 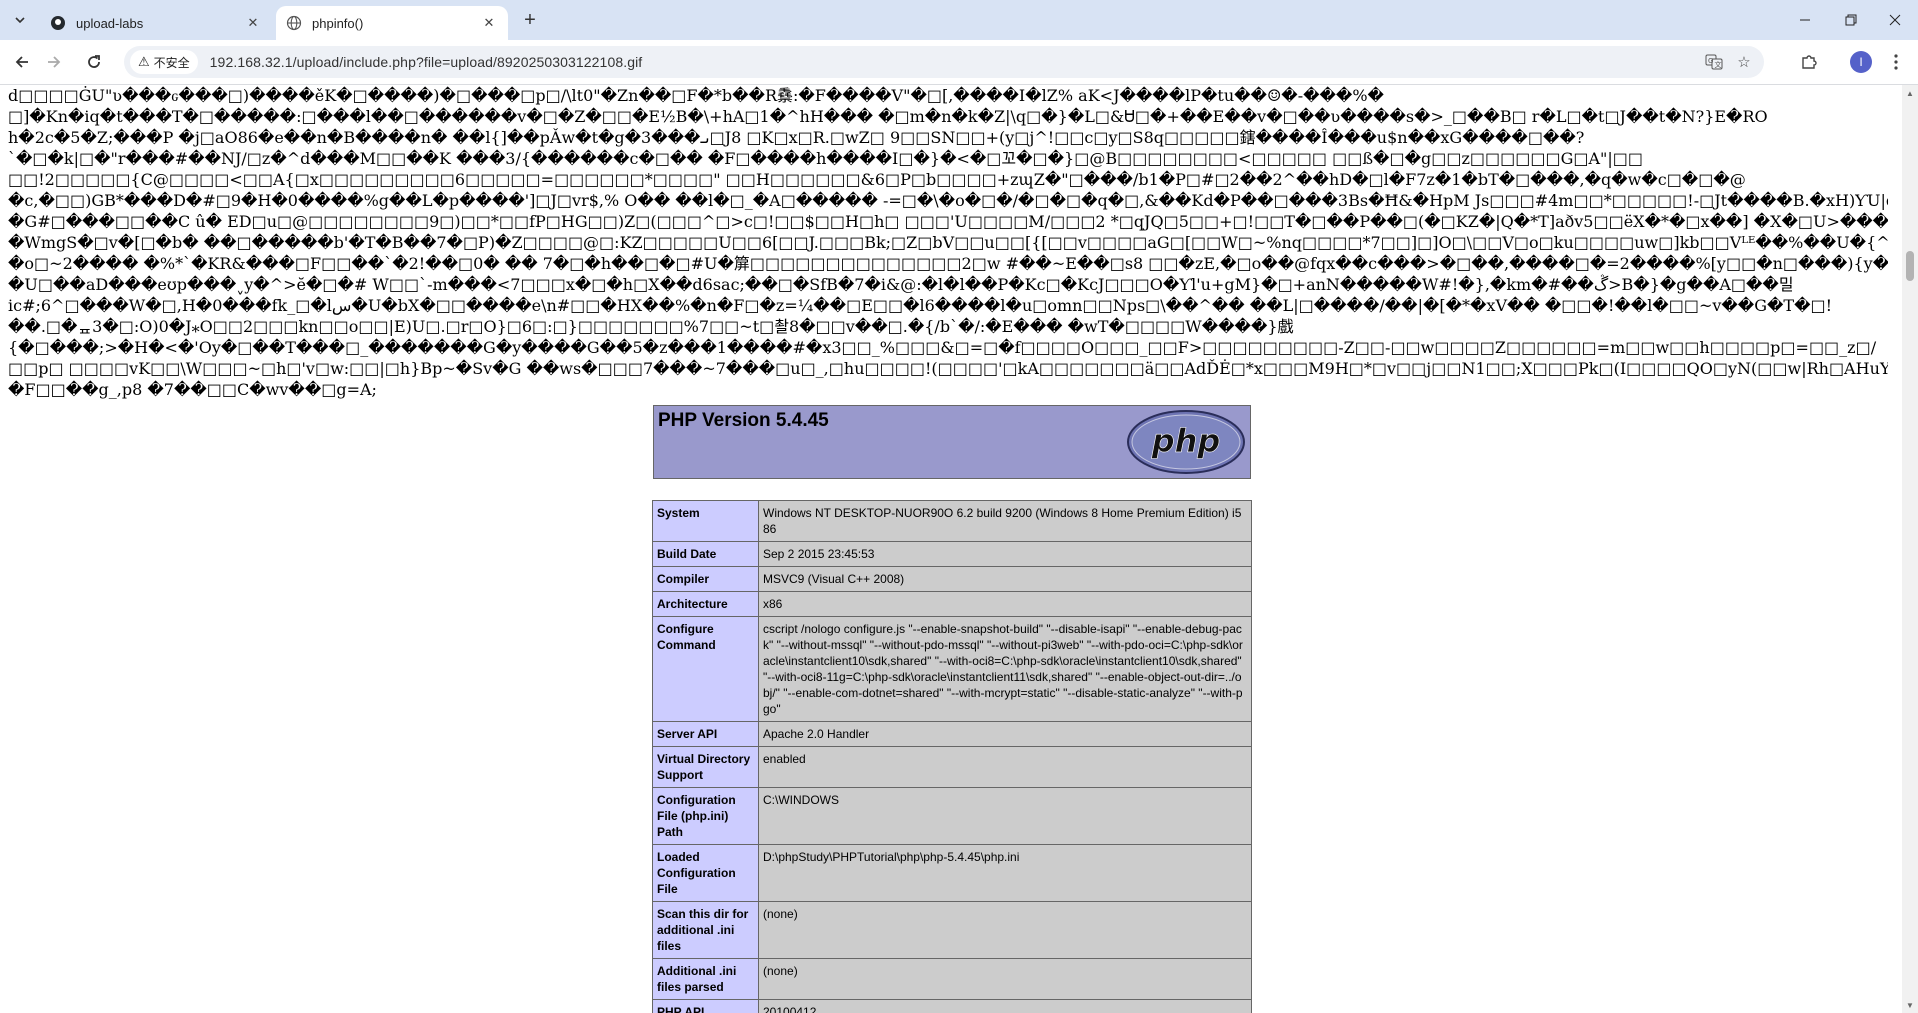 I want to click on minimize-icon, so click(x=1805, y=20).